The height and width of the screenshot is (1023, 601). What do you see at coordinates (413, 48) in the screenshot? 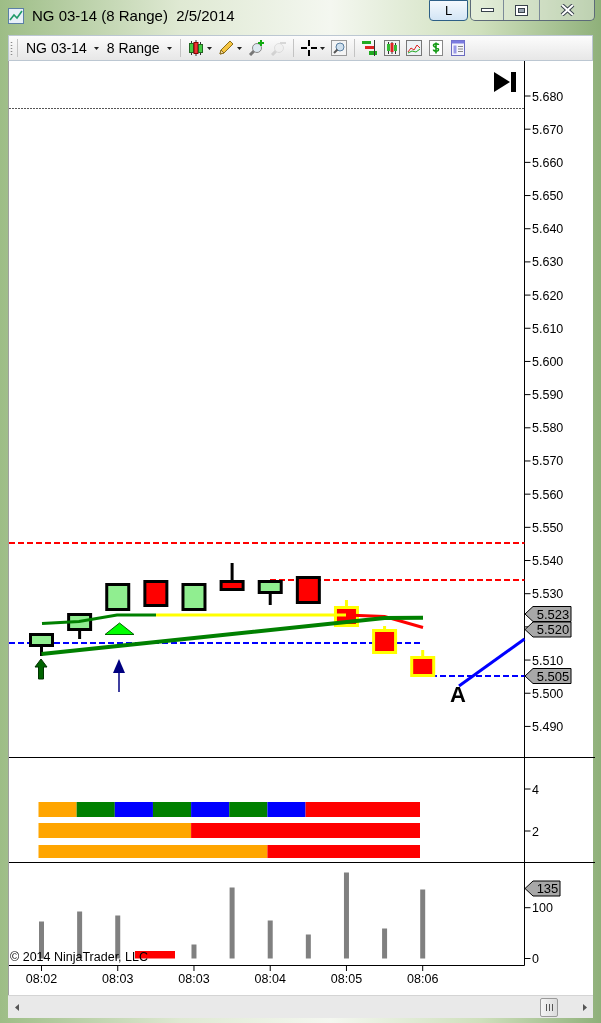
I see `line-chart-icon` at bounding box center [413, 48].